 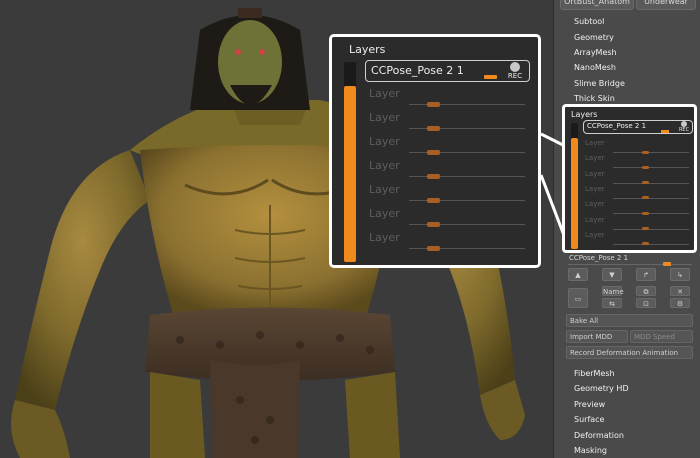 I want to click on rec-button-zoomed: REC, so click(x=515, y=71).